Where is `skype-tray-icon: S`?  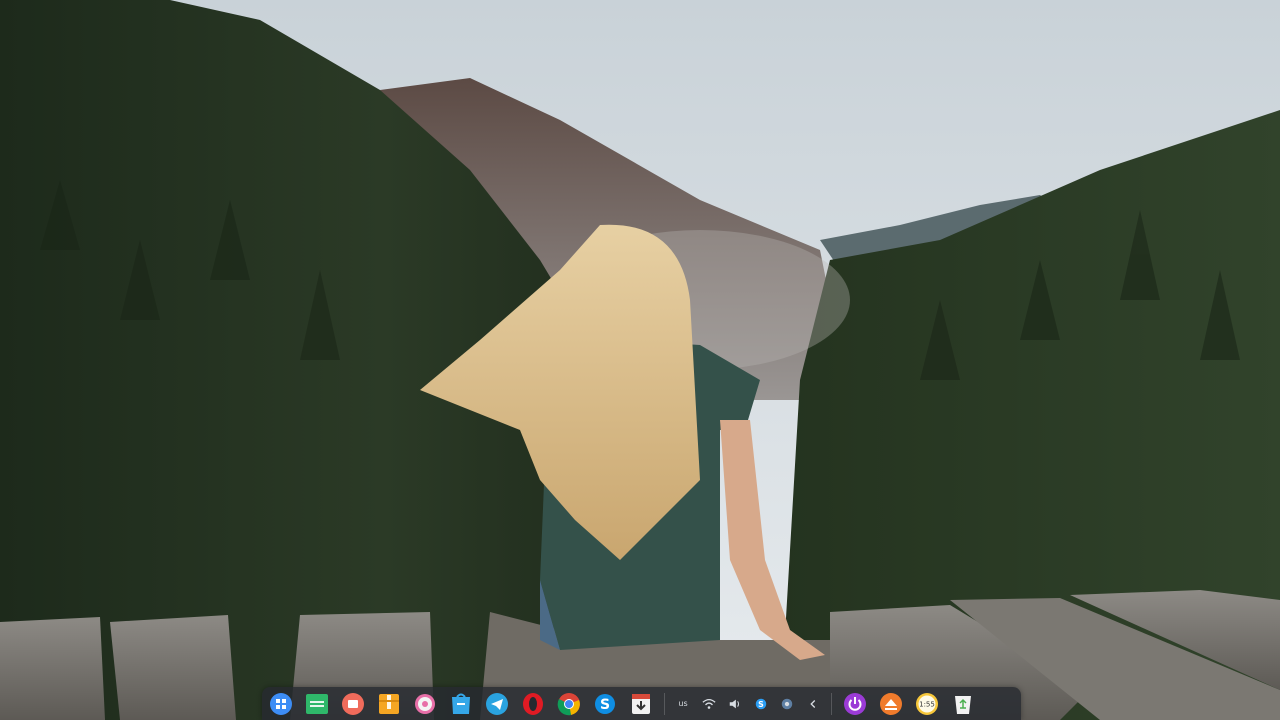
skype-tray-icon: S is located at coordinates (761, 703).